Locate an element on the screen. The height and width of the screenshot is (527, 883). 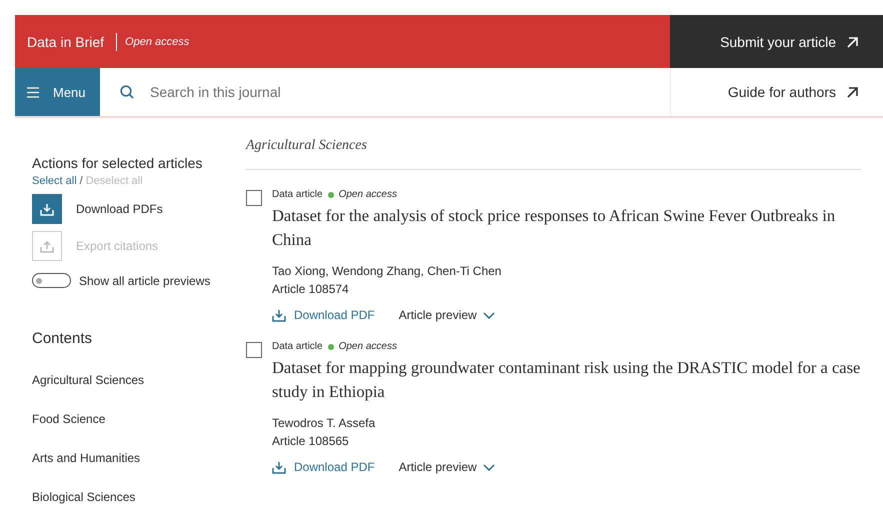
submit-article-link: Submit your article is located at coordinates (776, 41).